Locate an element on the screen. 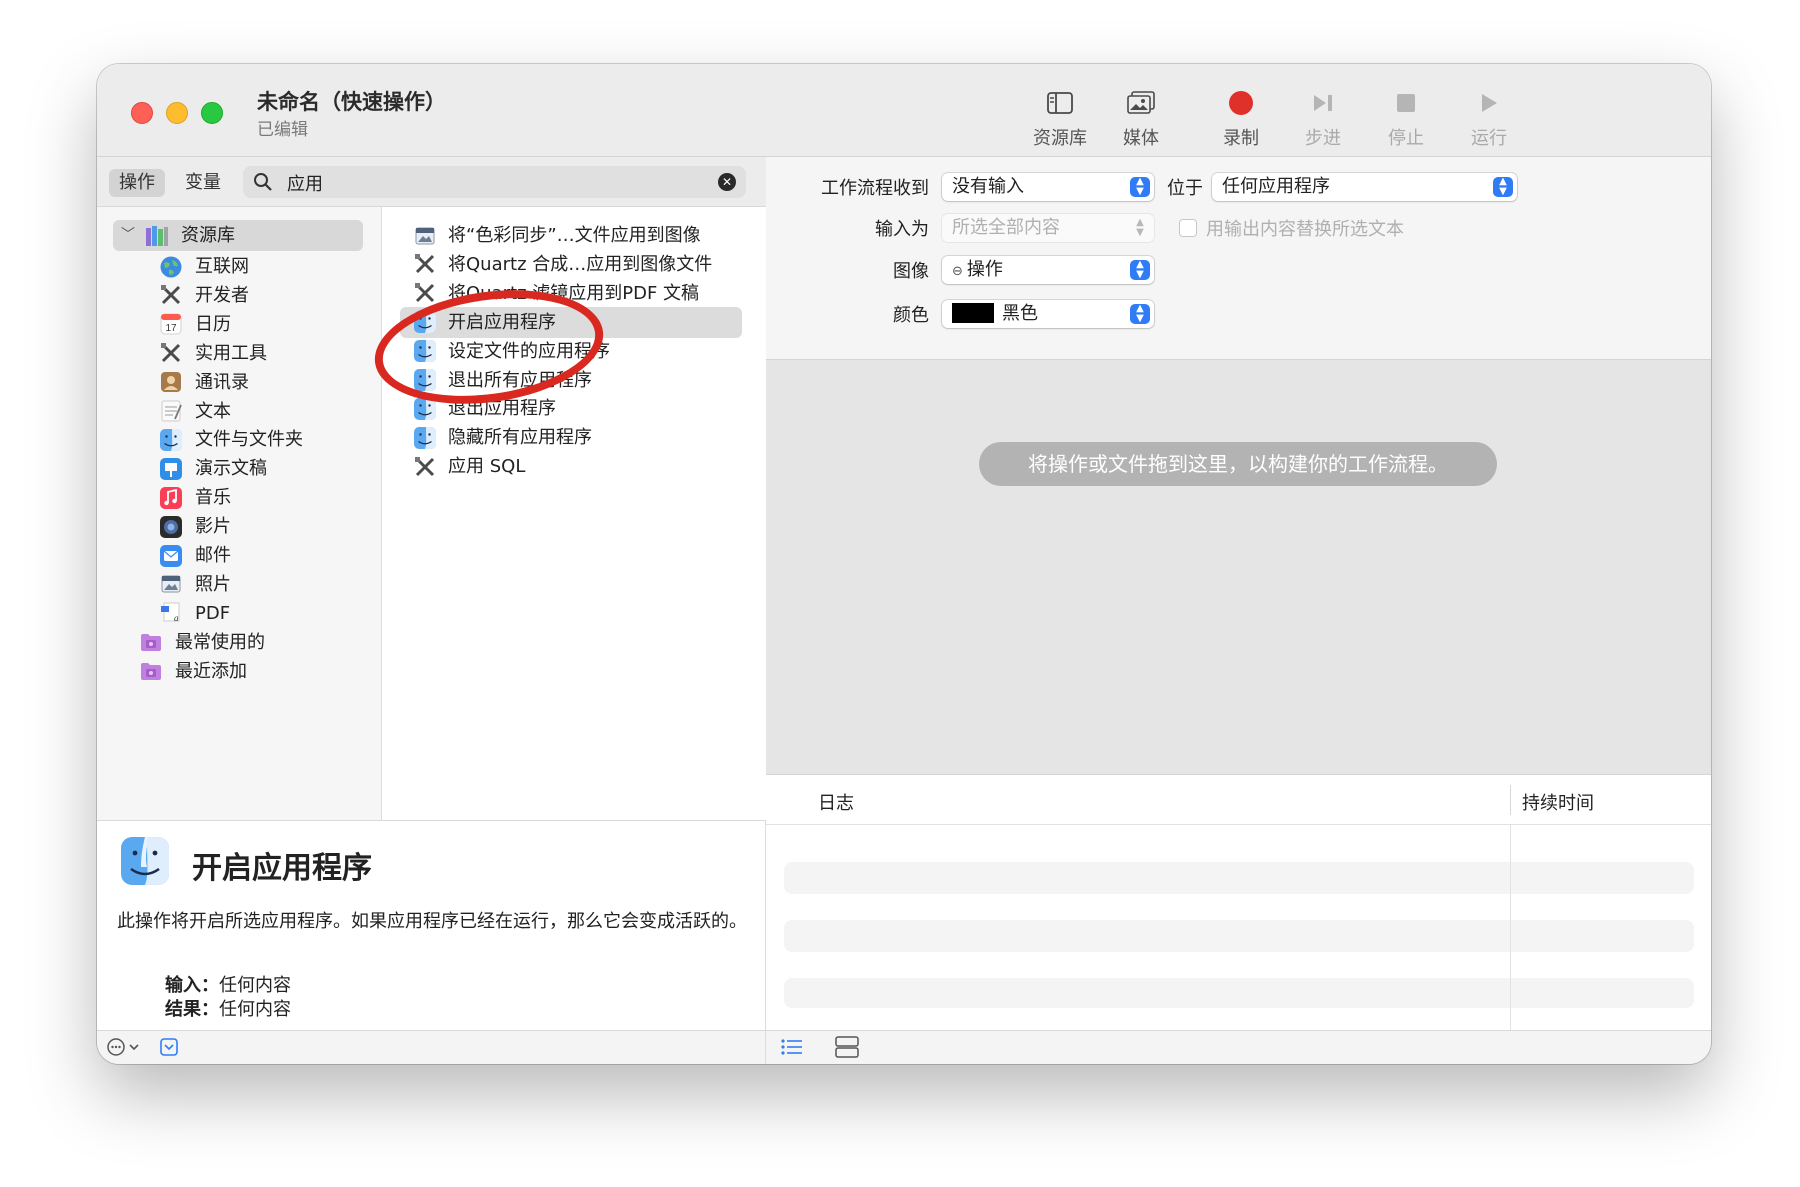 This screenshot has width=1800, height=1187. close-button is located at coordinates (142, 113).